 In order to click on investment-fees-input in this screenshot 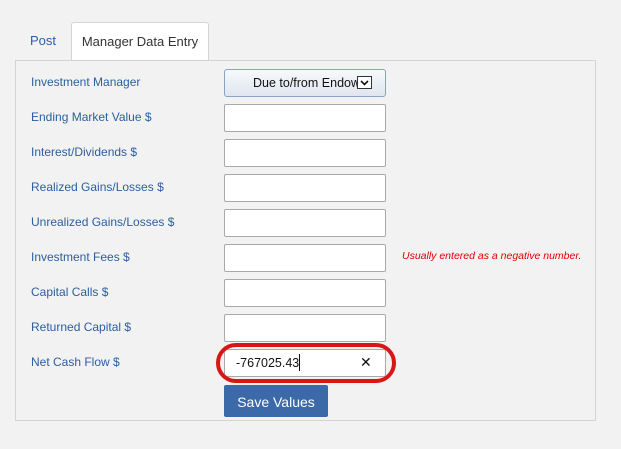, I will do `click(305, 258)`.